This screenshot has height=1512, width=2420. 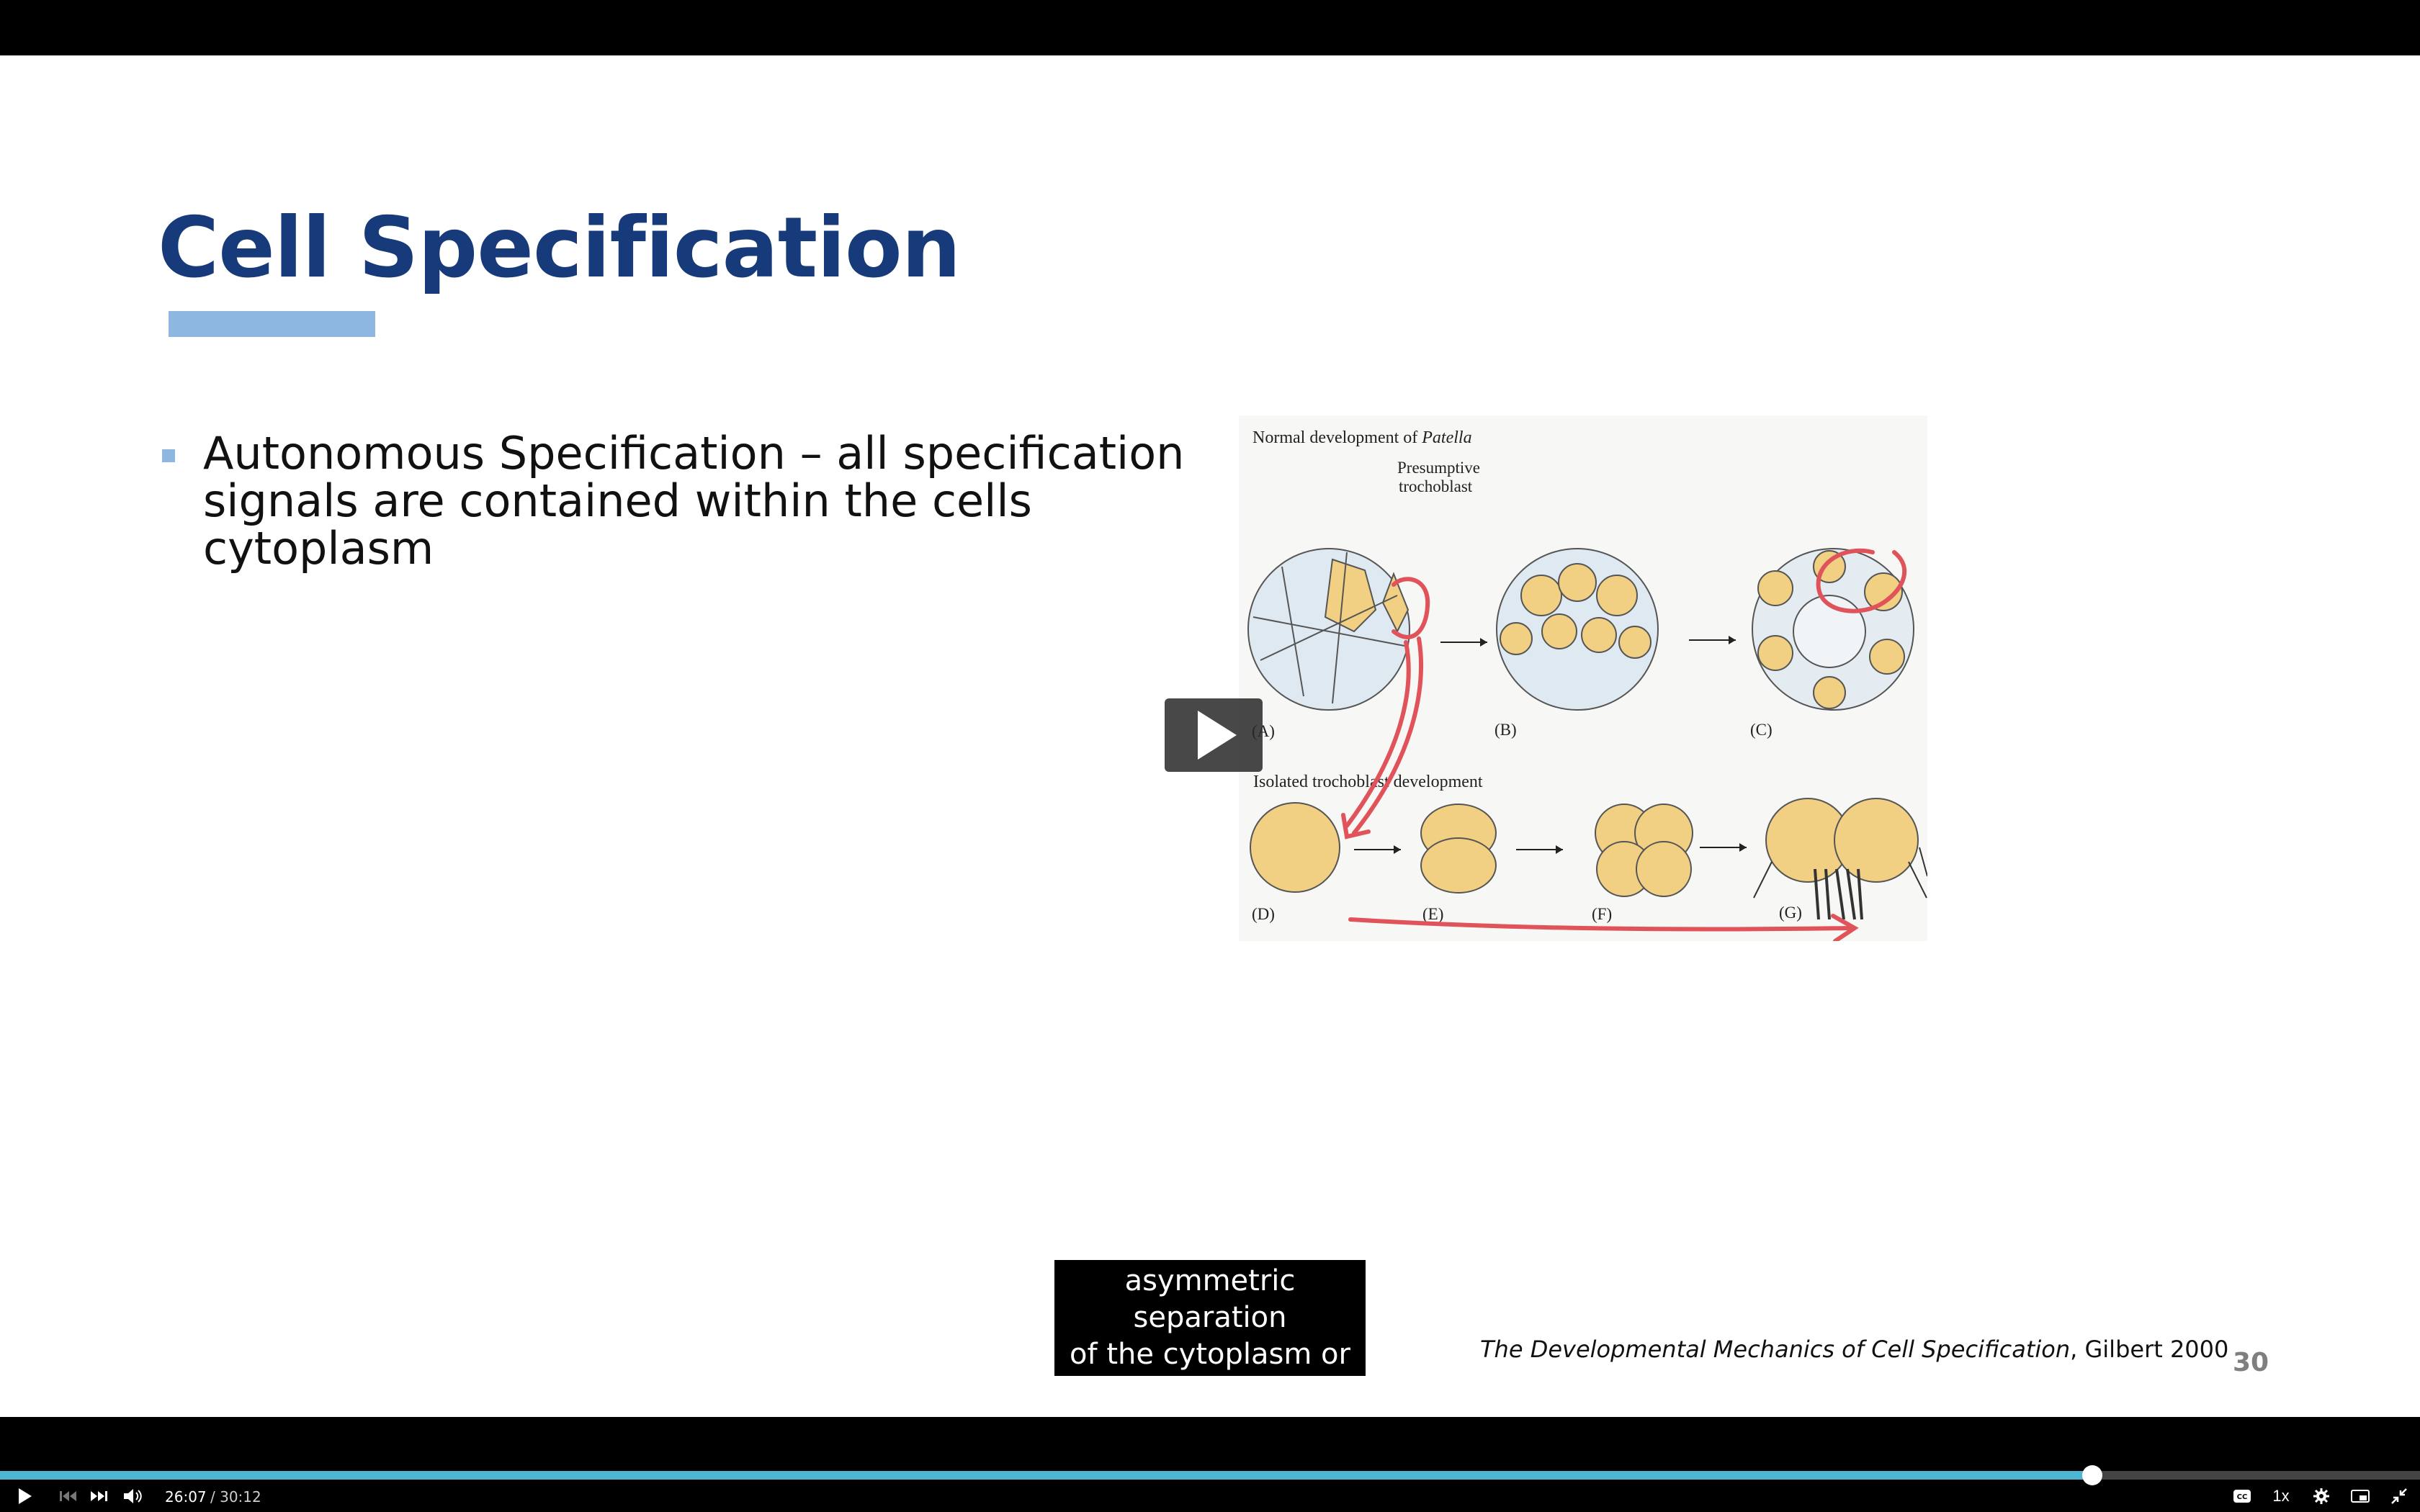 I want to click on caption-line-1: asymmetric separation, so click(x=1210, y=1299).